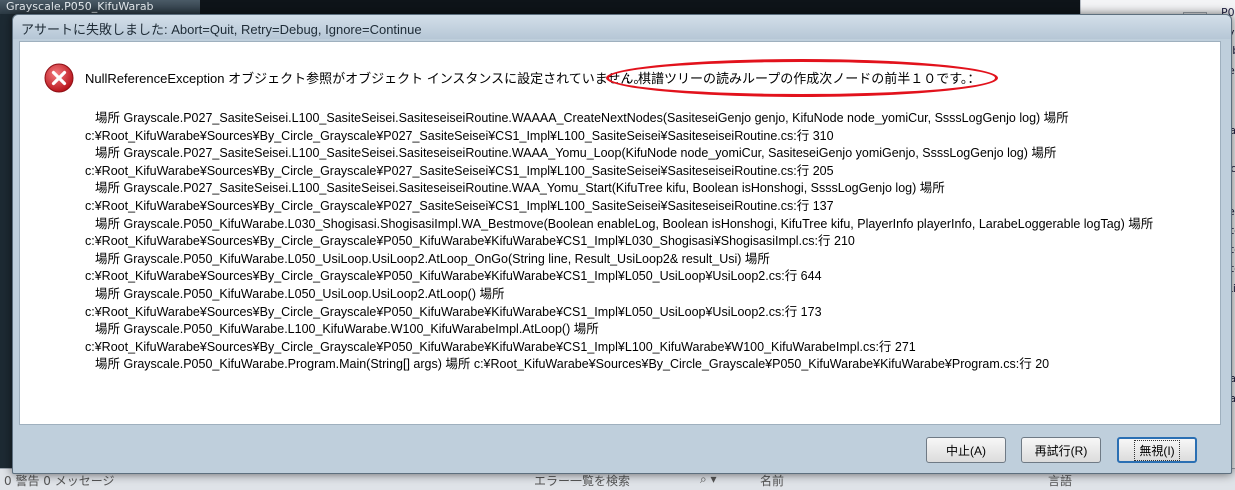 Image resolution: width=1235 pixels, height=490 pixels. I want to click on language-column-header: 言語, so click(1060, 481).